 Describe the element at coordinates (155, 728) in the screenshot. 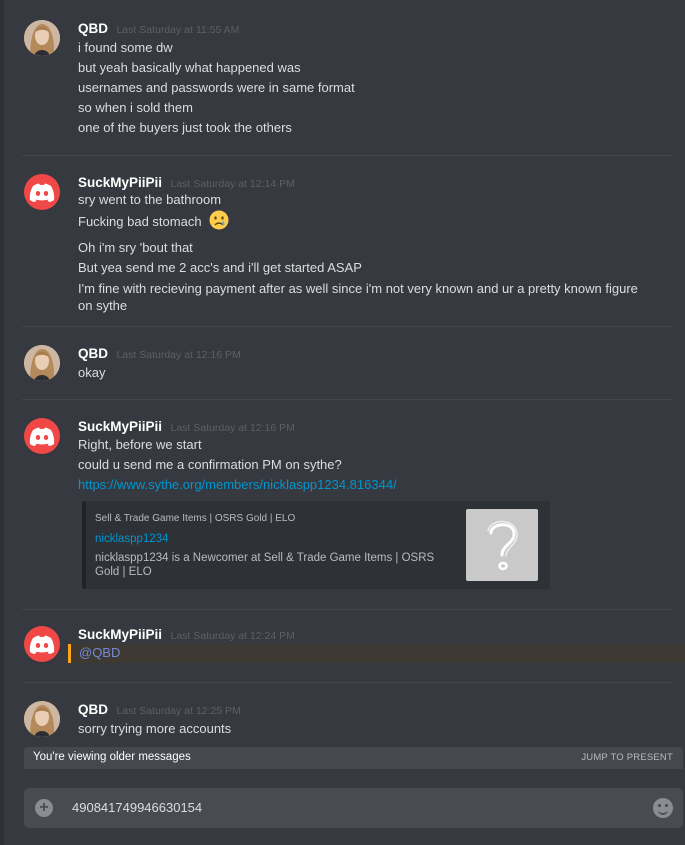

I see `message-text: sorry trying more accounts` at that location.